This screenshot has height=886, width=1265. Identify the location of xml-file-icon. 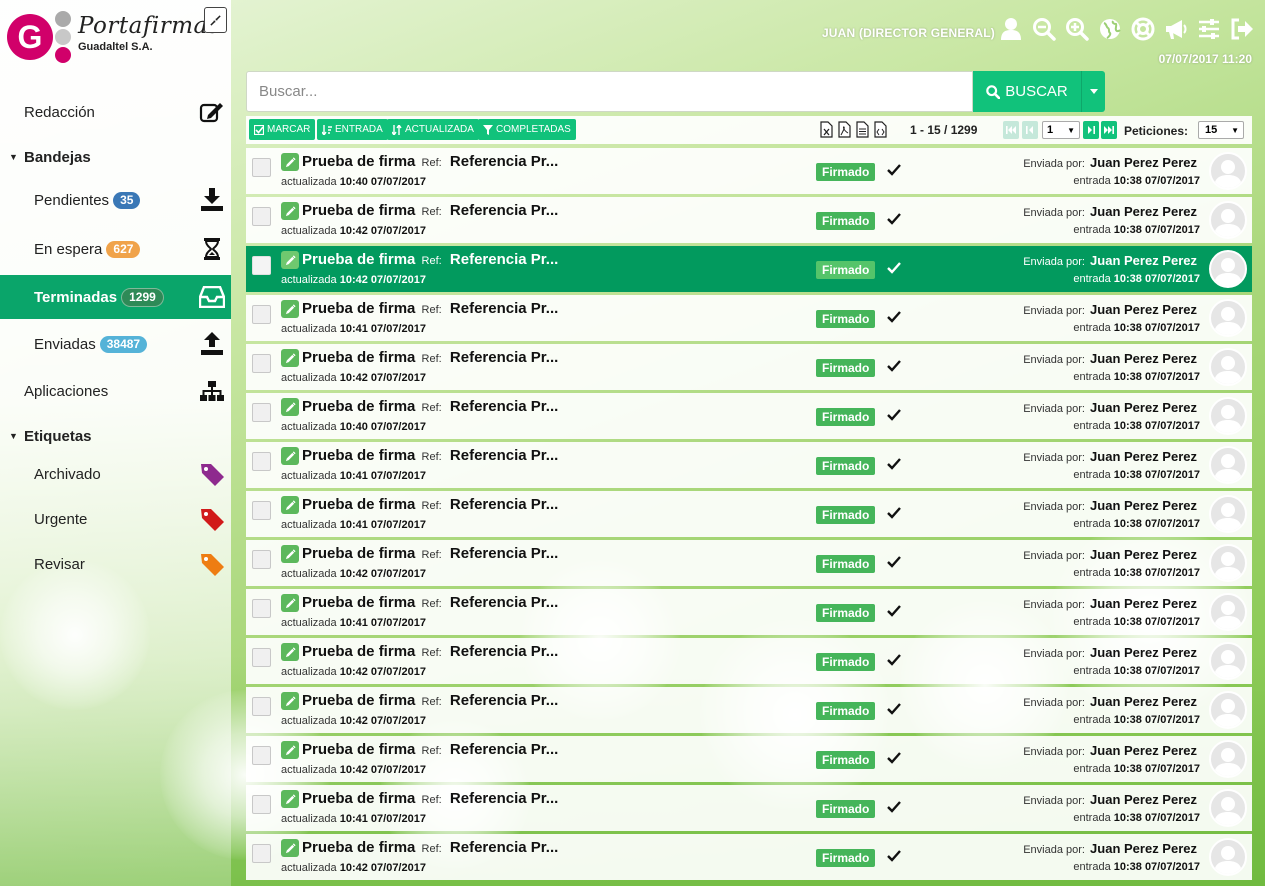
(880, 129).